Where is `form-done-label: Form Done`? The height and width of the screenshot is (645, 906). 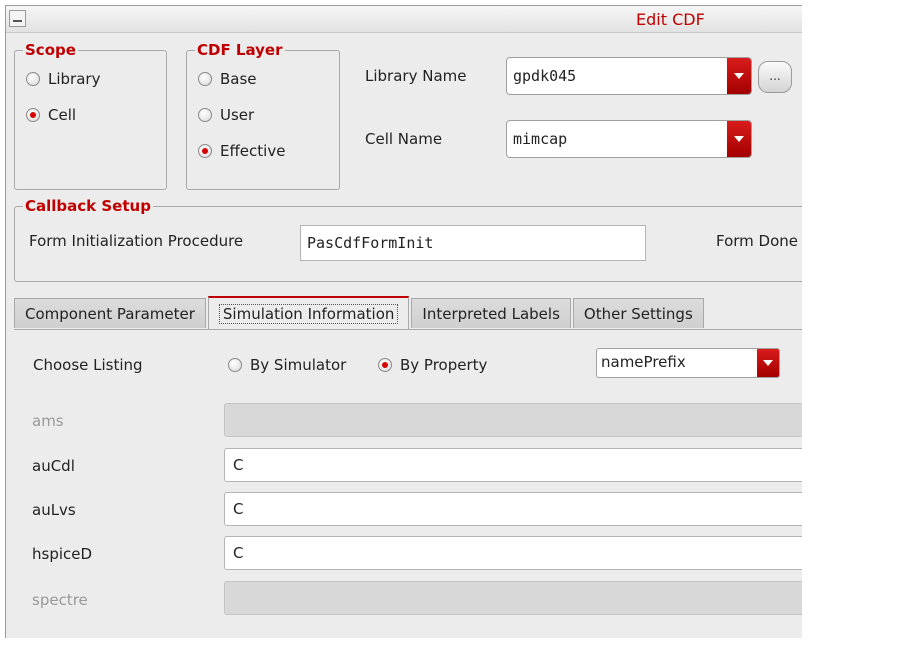 form-done-label: Form Done is located at coordinates (757, 241).